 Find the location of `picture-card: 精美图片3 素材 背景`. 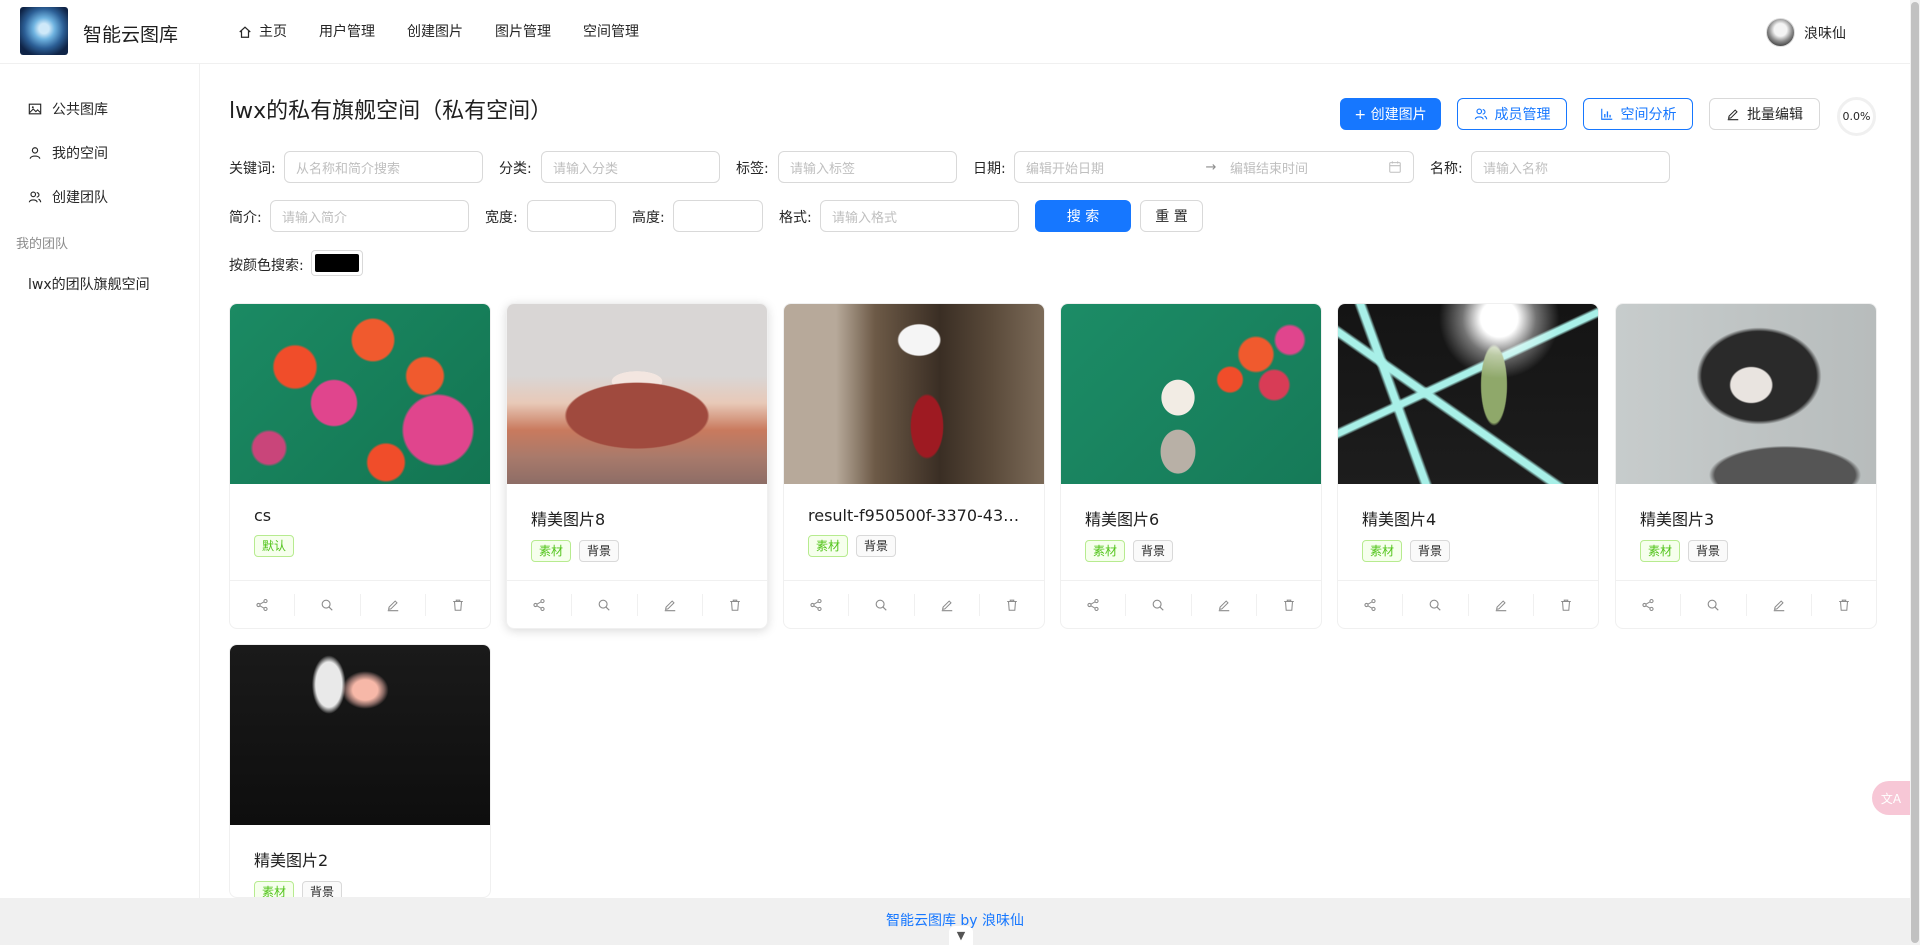

picture-card: 精美图片3 素材 背景 is located at coordinates (1746, 466).